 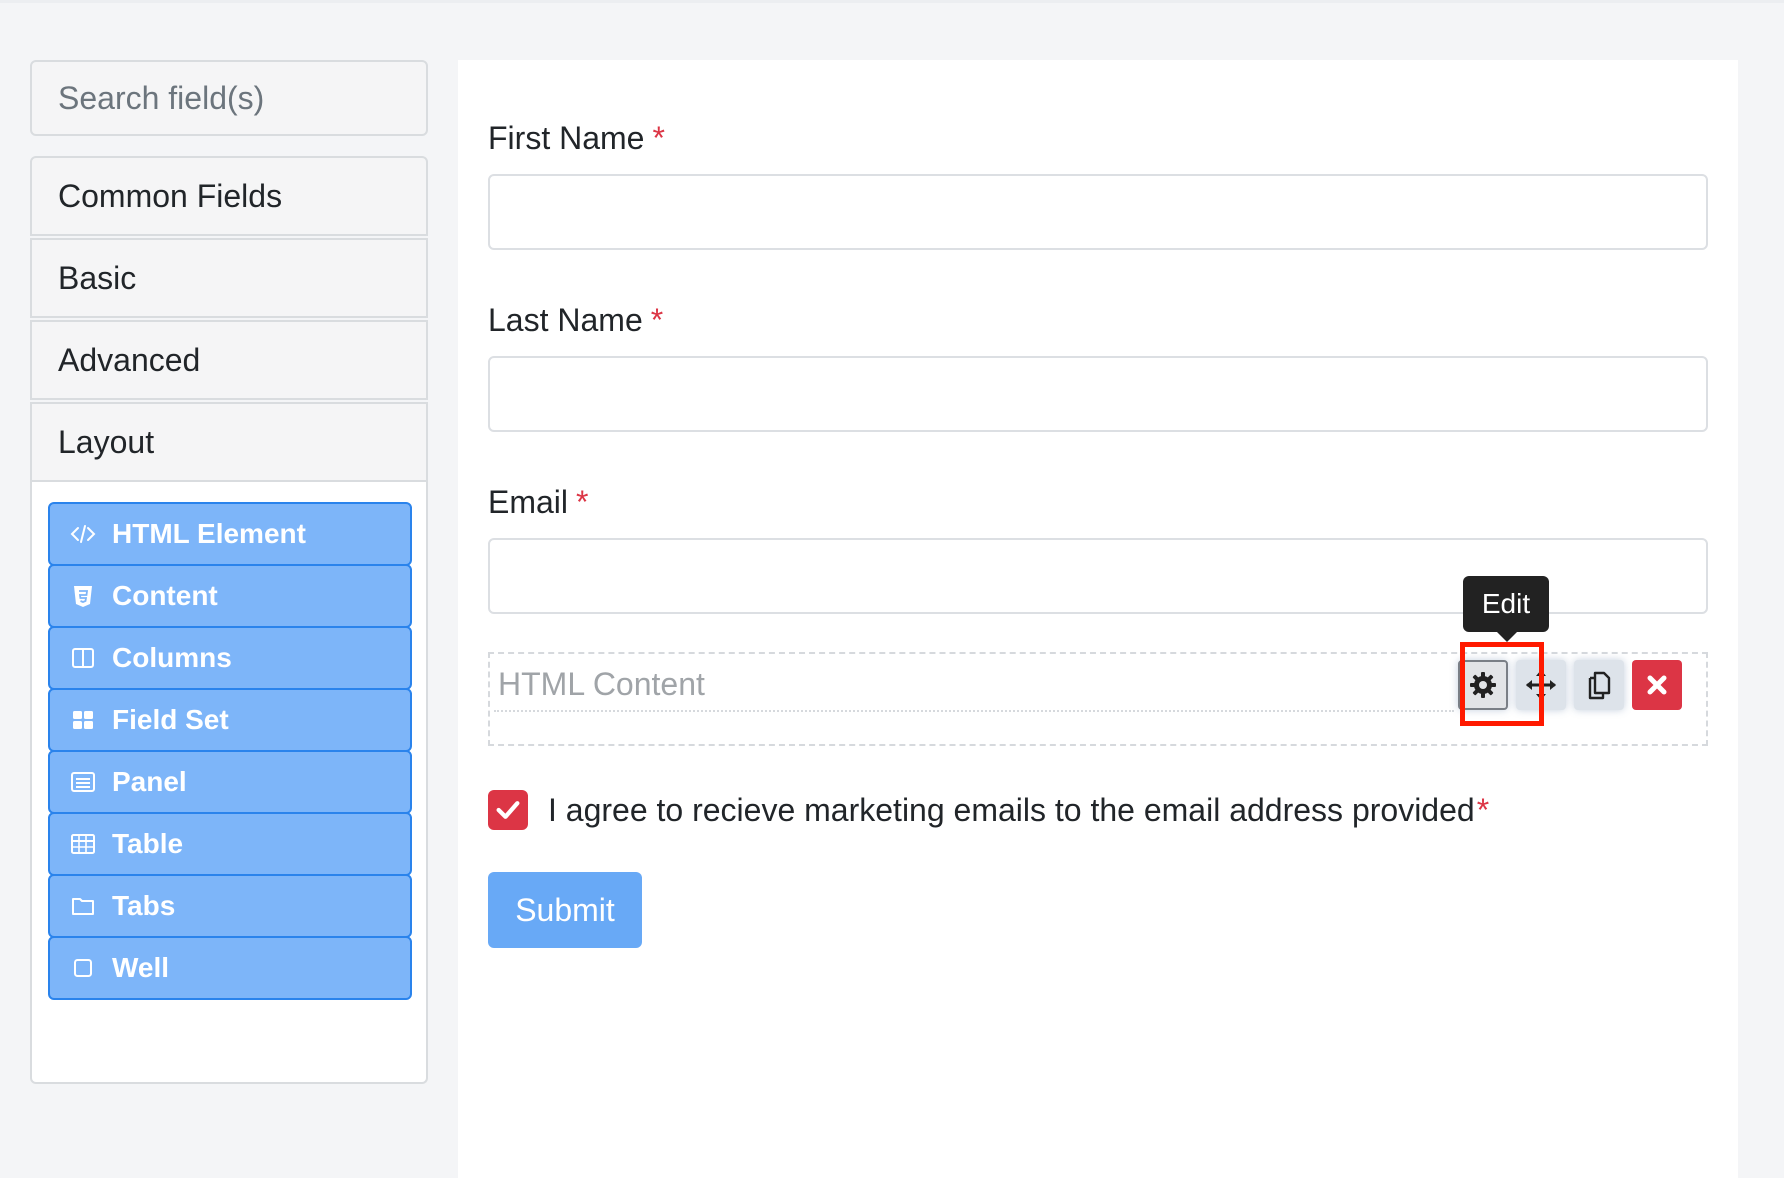 I want to click on component-well: Well, so click(x=230, y=968).